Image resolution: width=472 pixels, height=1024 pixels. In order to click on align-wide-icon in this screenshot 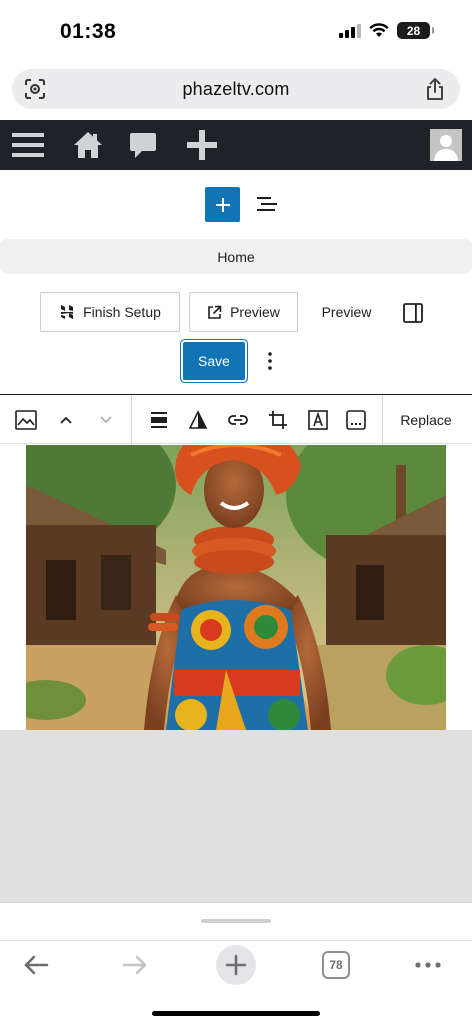, I will do `click(159, 420)`.